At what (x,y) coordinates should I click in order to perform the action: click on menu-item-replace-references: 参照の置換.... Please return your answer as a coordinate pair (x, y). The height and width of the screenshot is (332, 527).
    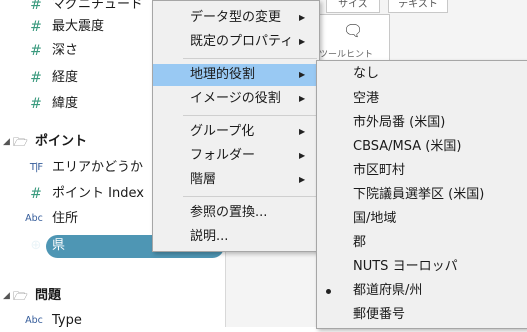
    Looking at the image, I should click on (236, 213).